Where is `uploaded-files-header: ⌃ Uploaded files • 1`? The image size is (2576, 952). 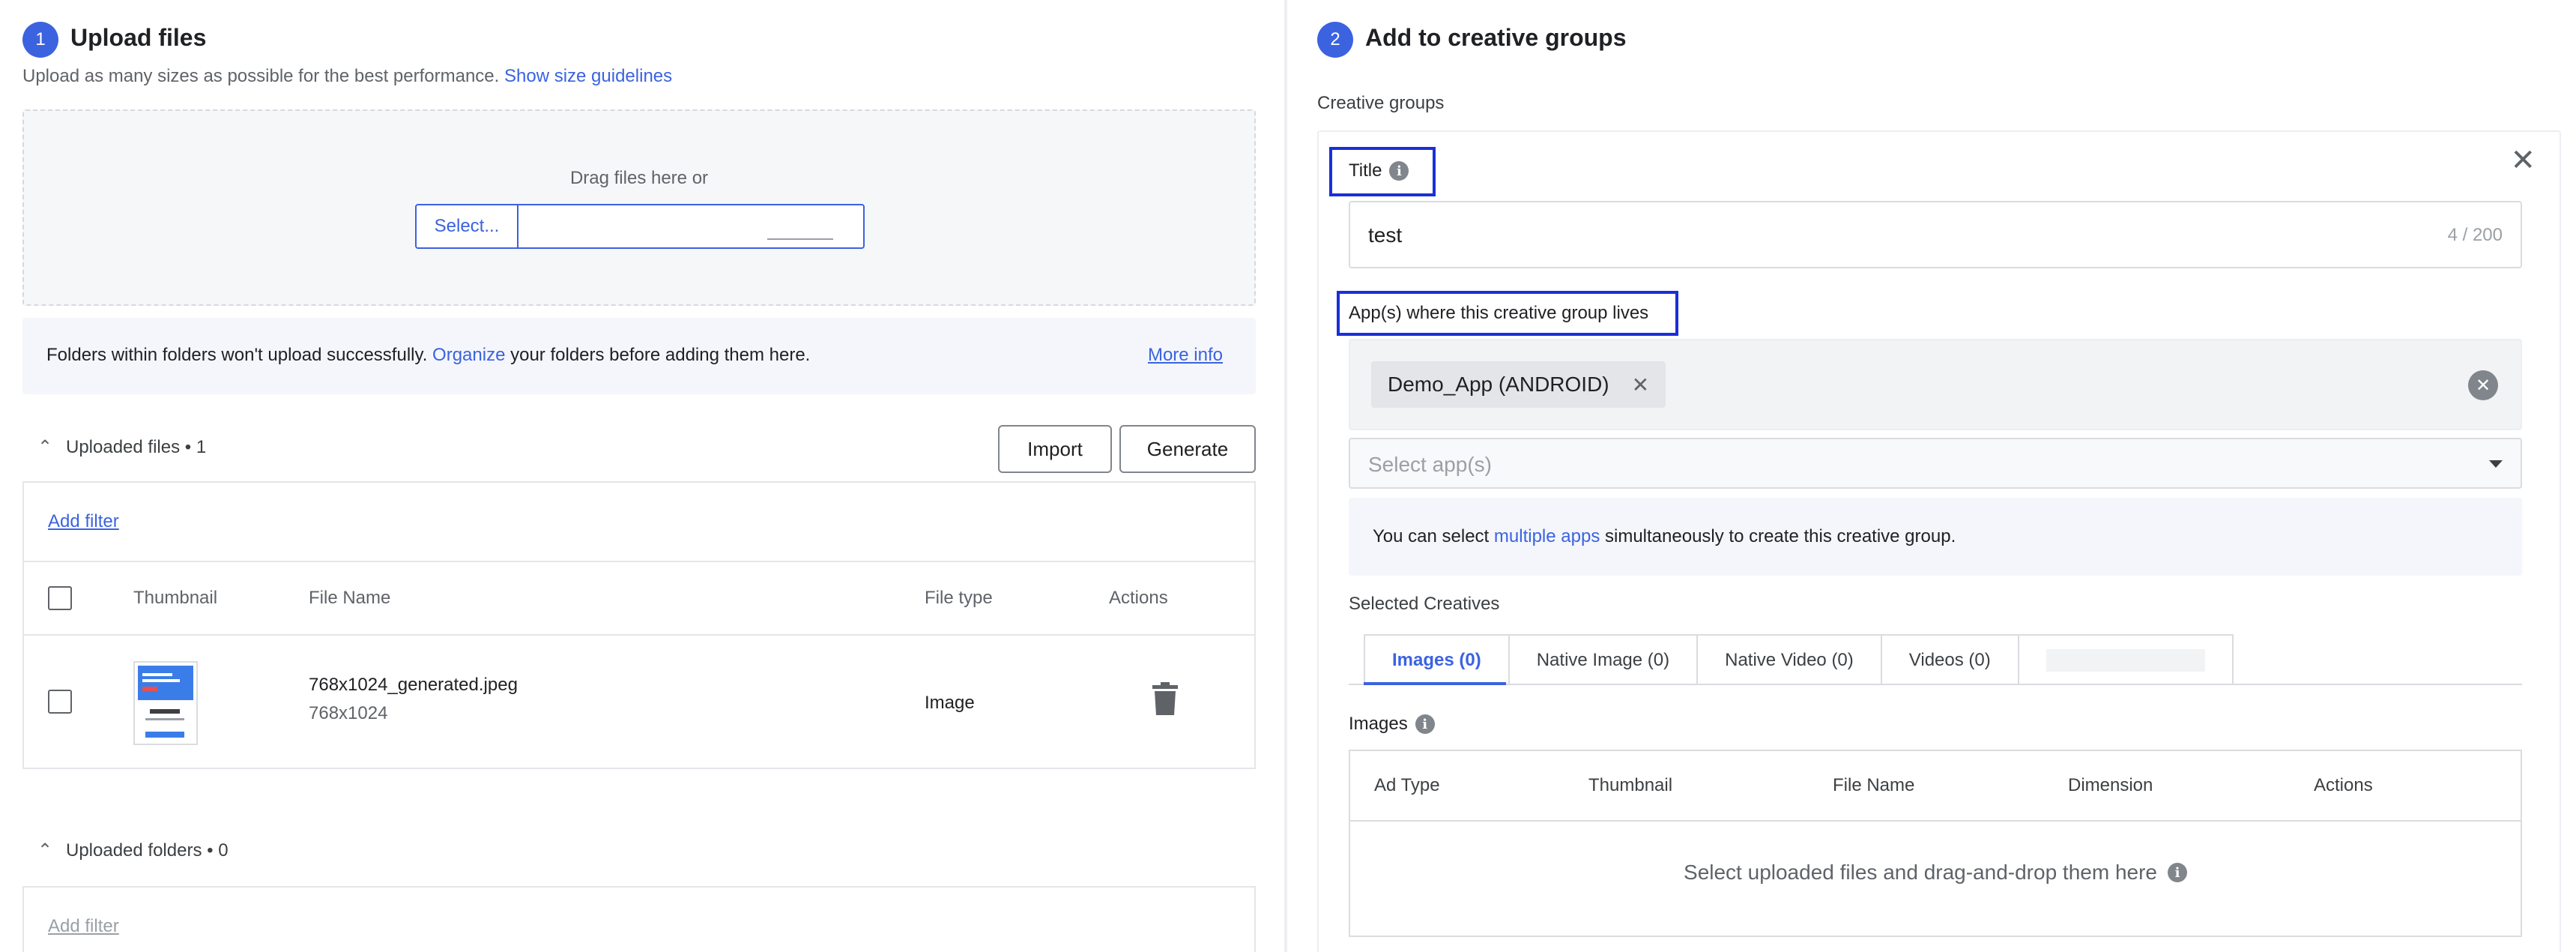
uploaded-files-header: ⌃ Uploaded files • 1 is located at coordinates (121, 447).